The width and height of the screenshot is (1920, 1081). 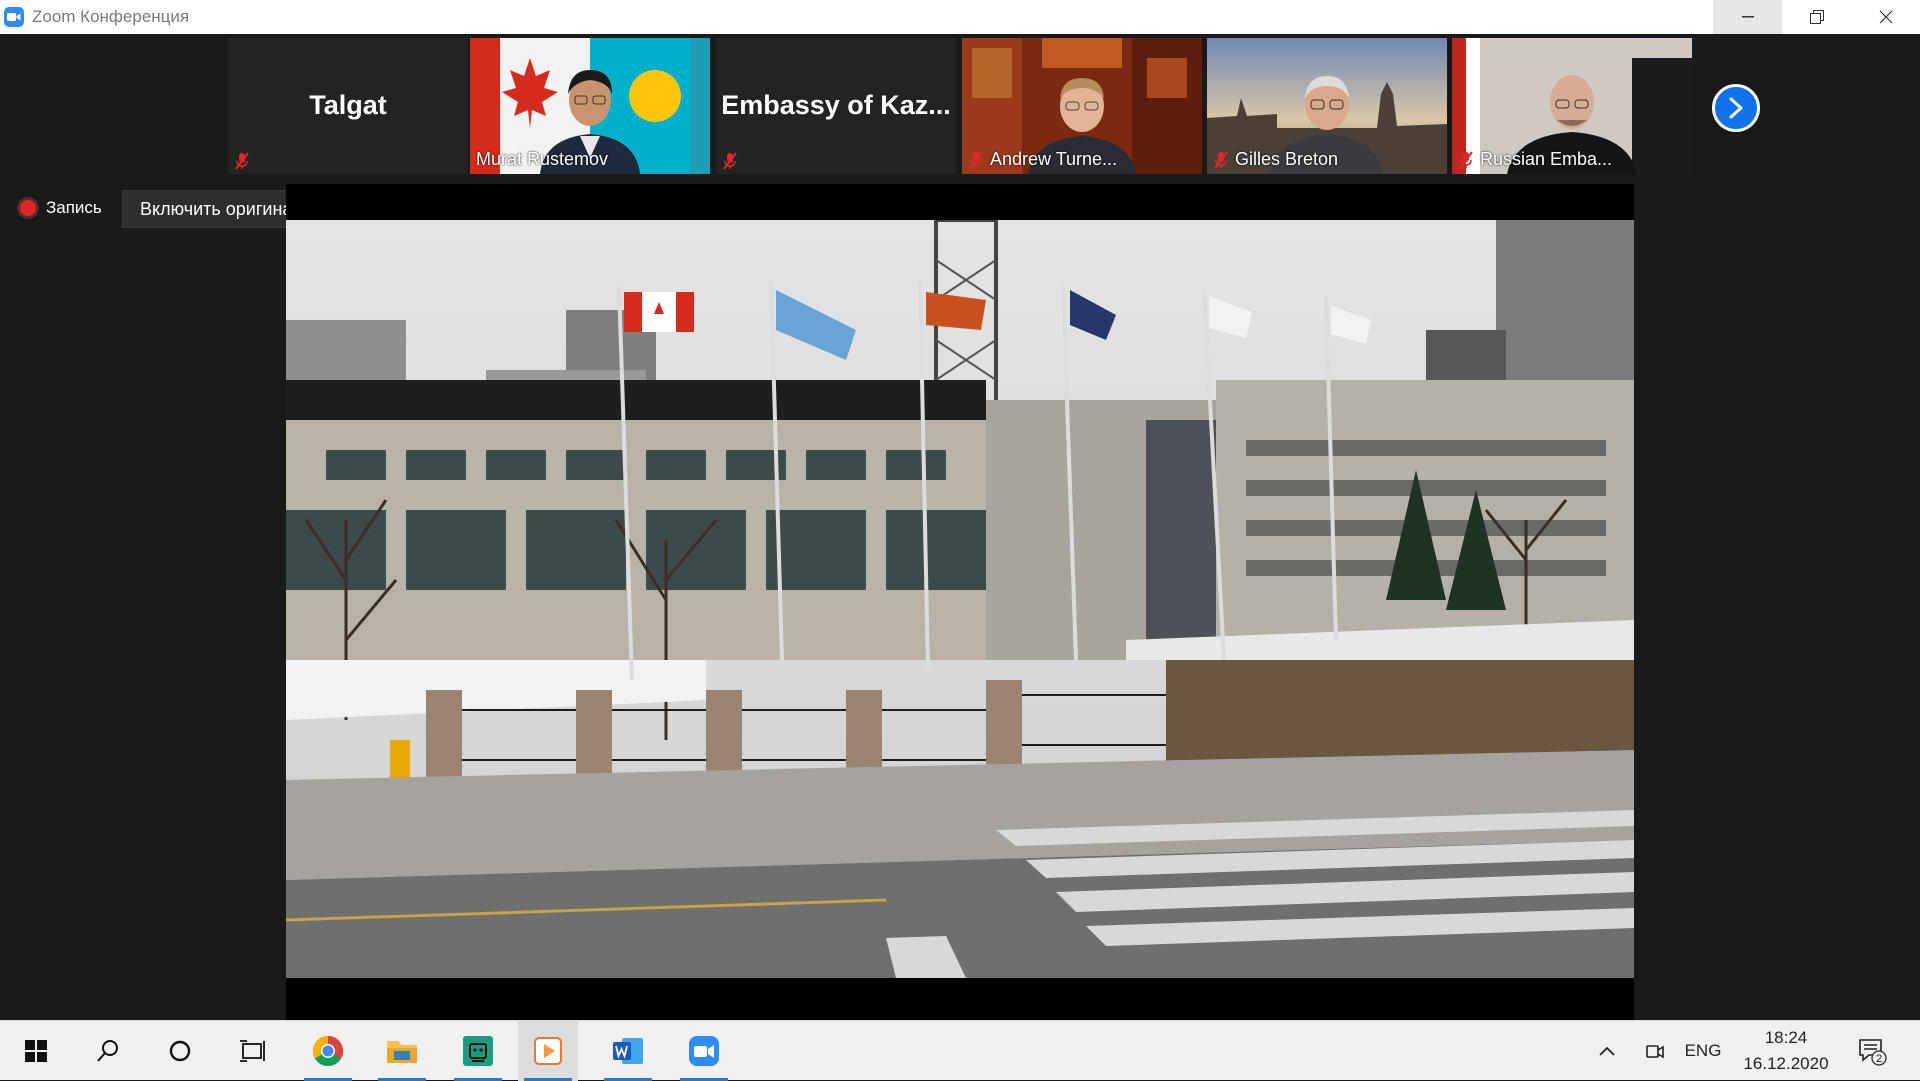 I want to click on notification-icon: 2, so click(x=1873, y=1052).